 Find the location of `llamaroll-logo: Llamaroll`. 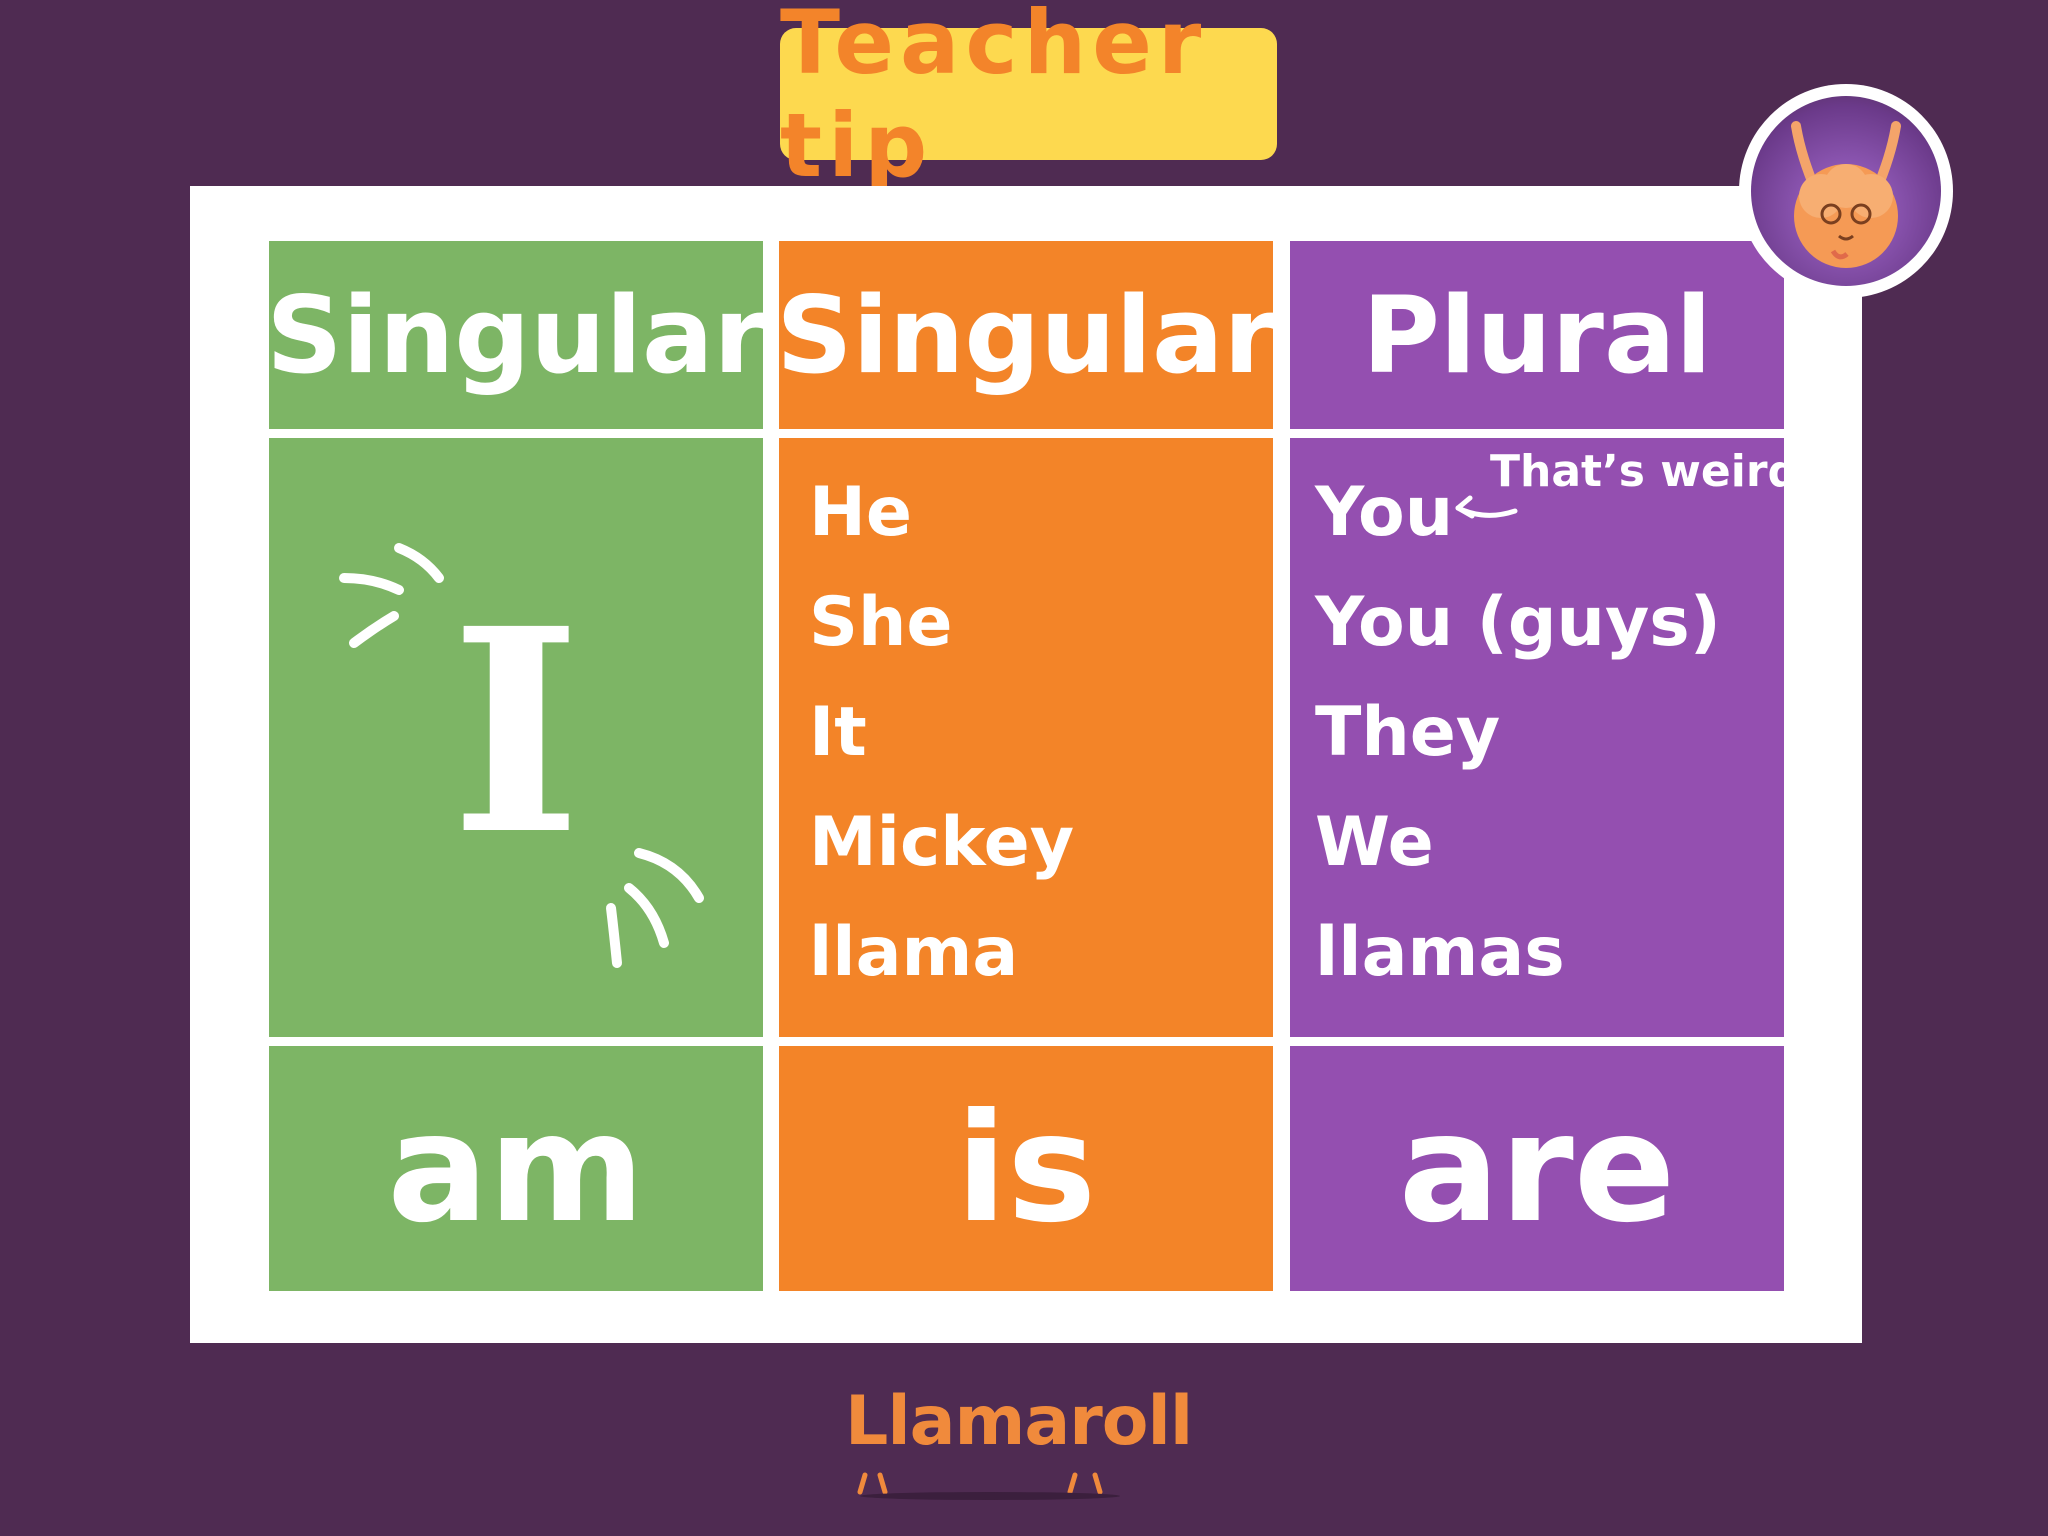

llamaroll-logo: Llamaroll is located at coordinates (1019, 1430).